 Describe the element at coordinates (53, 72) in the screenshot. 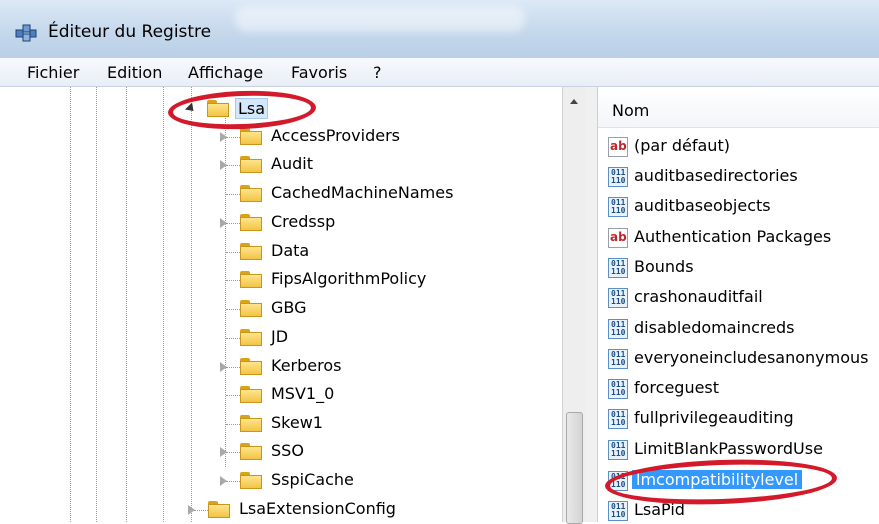

I see `menu-fichier: Fichier` at that location.